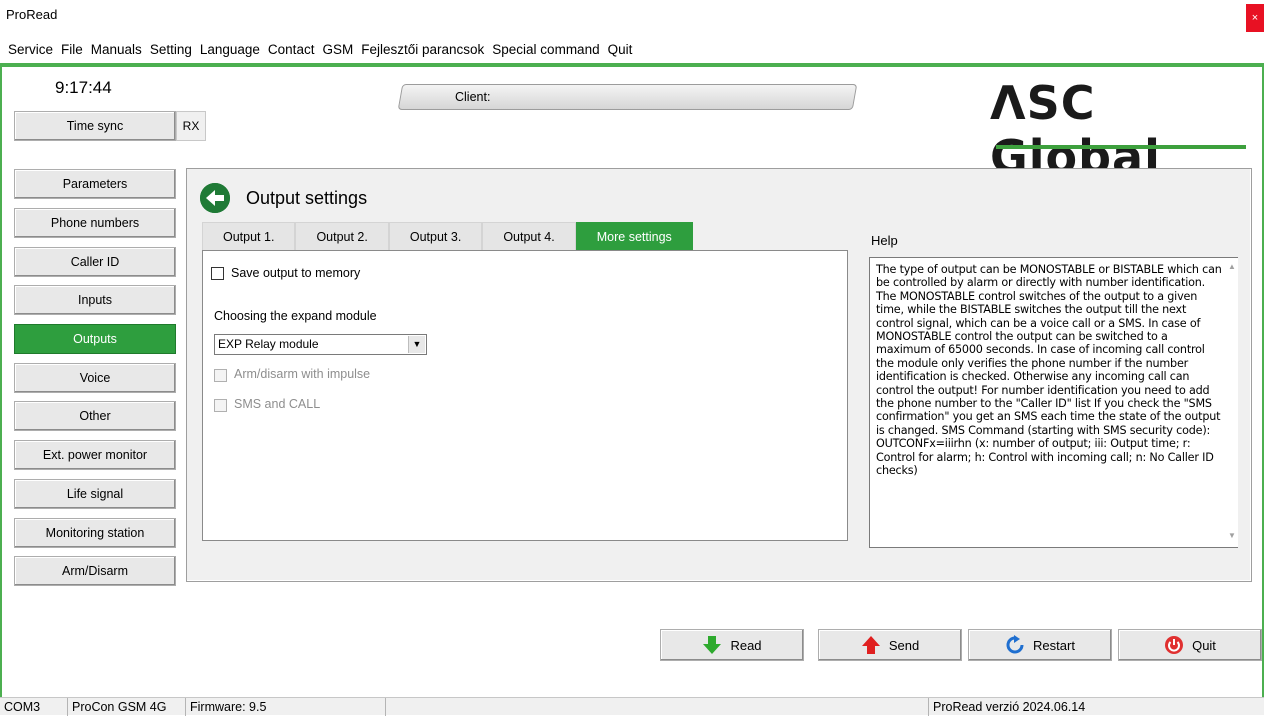 This screenshot has width=1264, height=716. What do you see at coordinates (95, 455) in the screenshot?
I see `sidebar-item-ext-power-monitor: Ext. power monitor` at bounding box center [95, 455].